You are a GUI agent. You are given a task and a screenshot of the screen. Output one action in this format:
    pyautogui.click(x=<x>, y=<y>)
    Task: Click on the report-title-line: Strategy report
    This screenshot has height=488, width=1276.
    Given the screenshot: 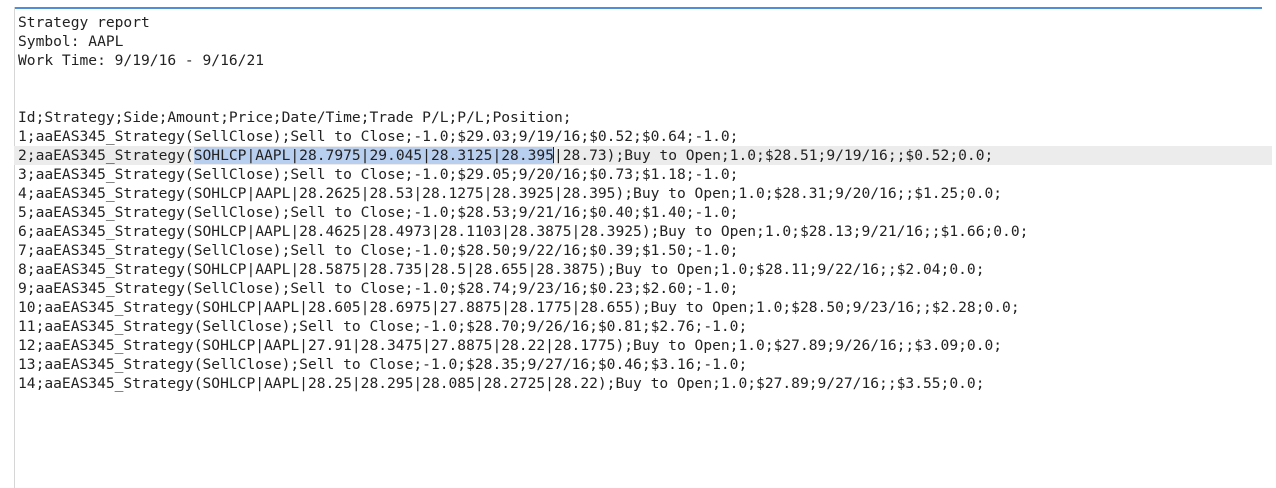 What is the action you would take?
    pyautogui.click(x=84, y=22)
    